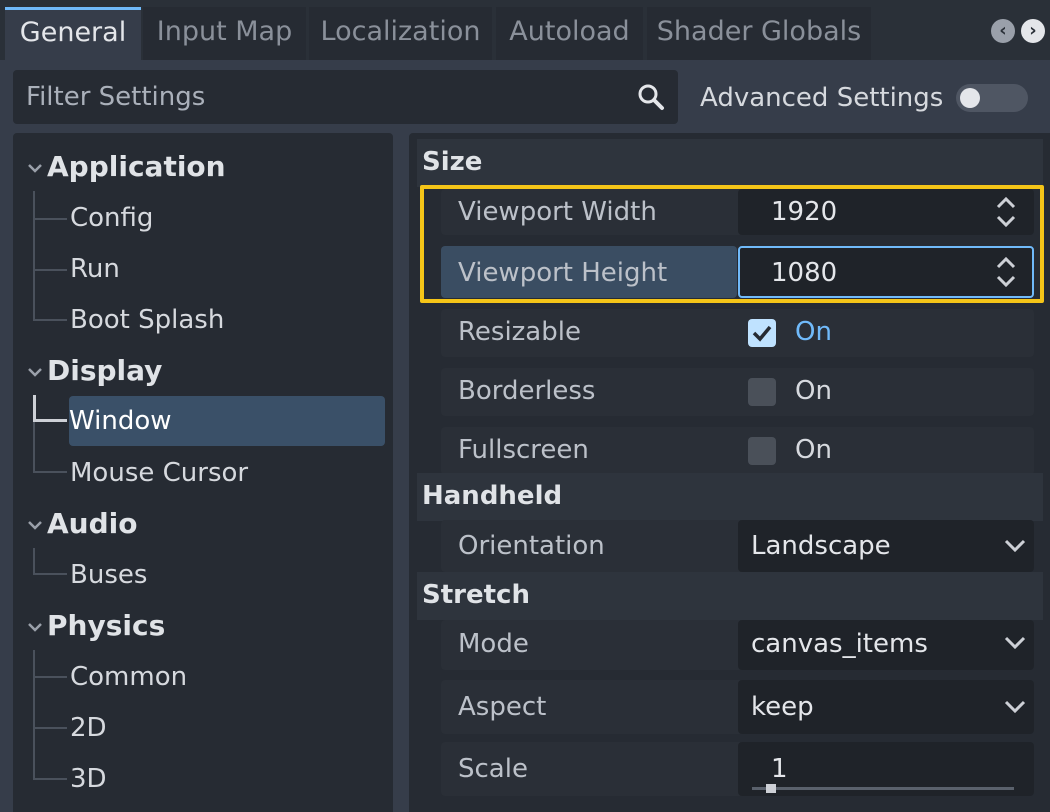 The height and width of the screenshot is (812, 1050). What do you see at coordinates (493, 769) in the screenshot?
I see `property-label-scale: Scale` at bounding box center [493, 769].